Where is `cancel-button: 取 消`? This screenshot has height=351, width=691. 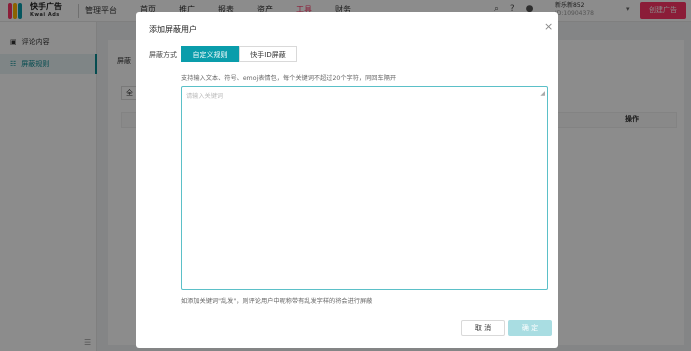
cancel-button: 取 消 is located at coordinates (483, 328).